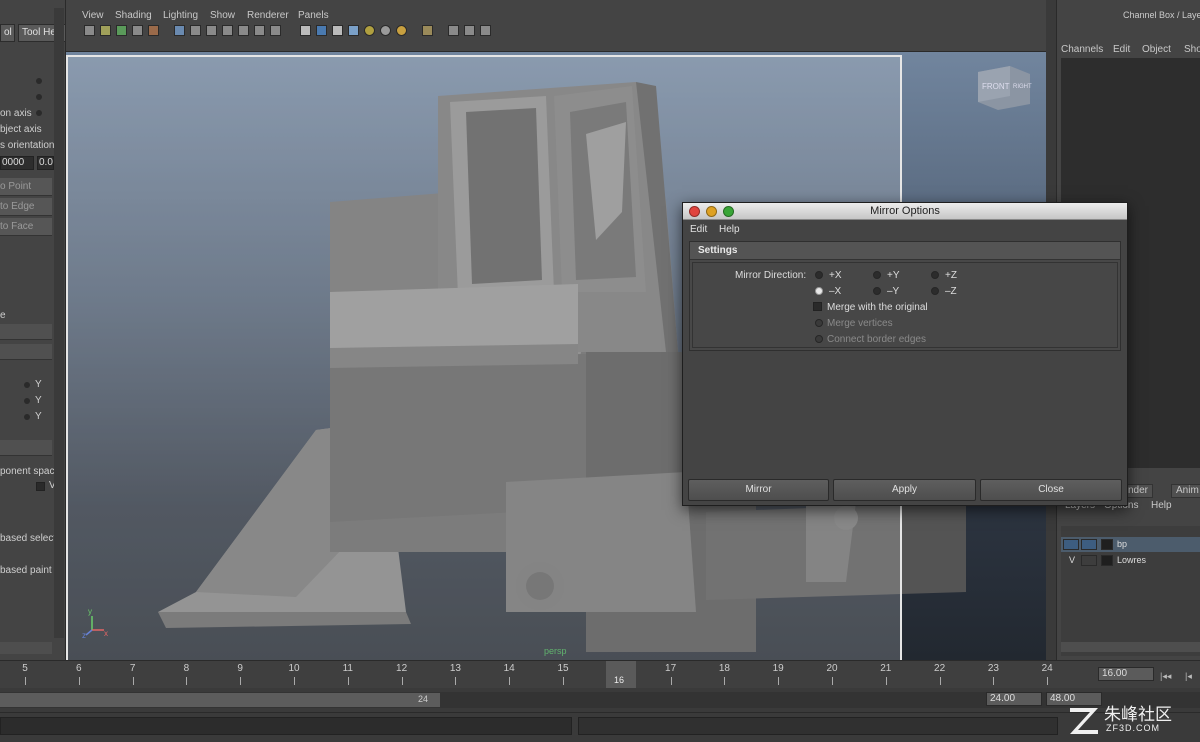  I want to click on value-field: 0000, so click(17, 163).